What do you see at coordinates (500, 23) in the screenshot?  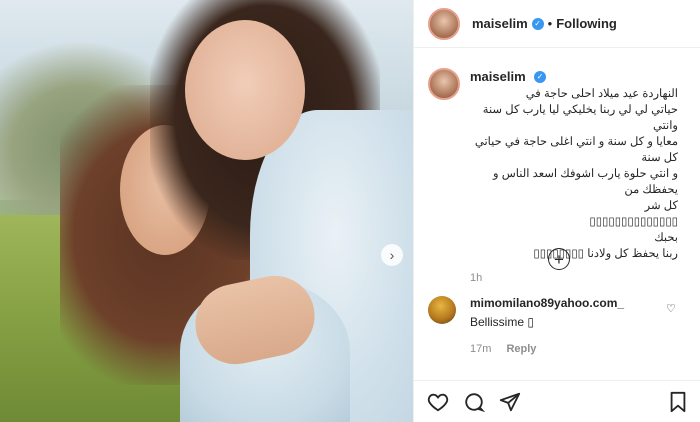 I see `header-username: maiselim` at bounding box center [500, 23].